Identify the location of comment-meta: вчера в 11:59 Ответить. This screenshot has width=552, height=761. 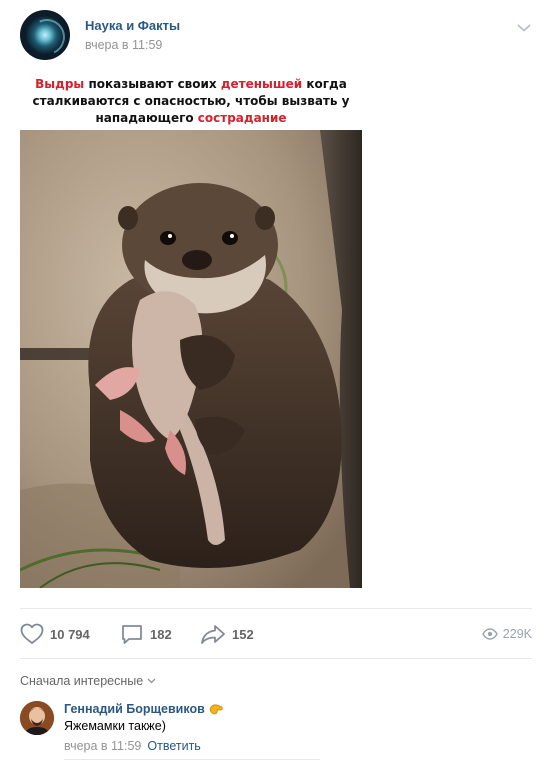
(132, 746).